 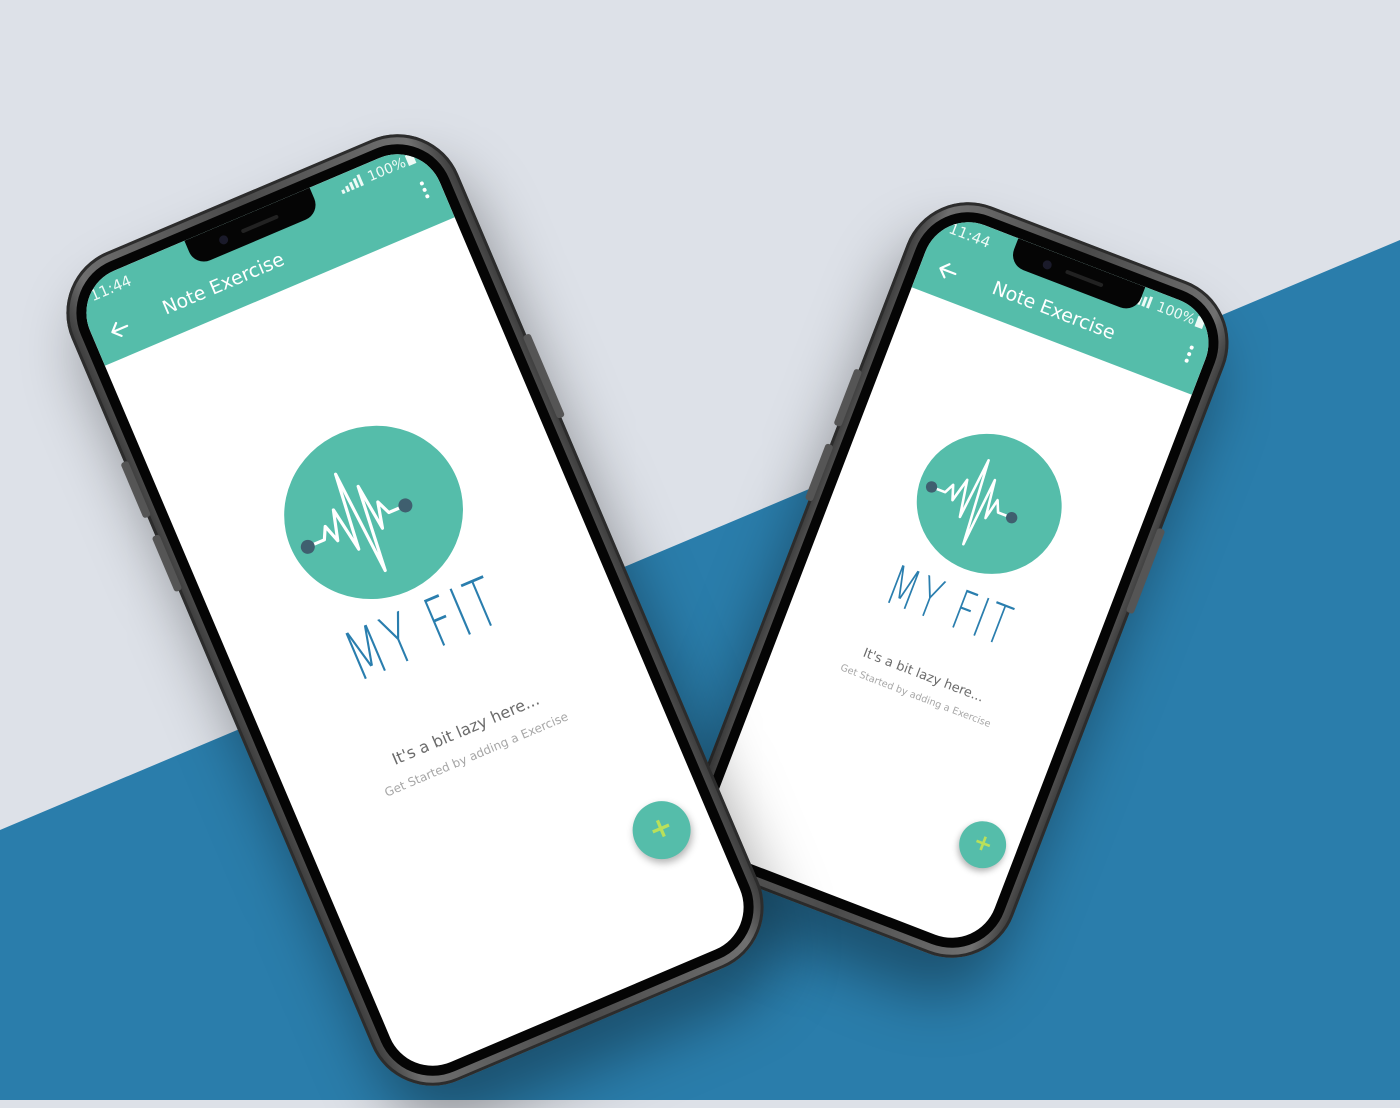 What do you see at coordinates (352, 184) in the screenshot?
I see `signal-icon` at bounding box center [352, 184].